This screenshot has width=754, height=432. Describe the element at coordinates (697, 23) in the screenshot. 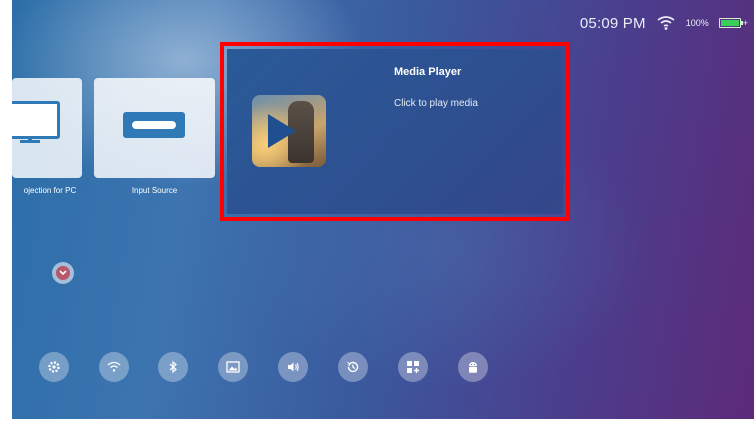

I see `battery-percent: 100%` at that location.